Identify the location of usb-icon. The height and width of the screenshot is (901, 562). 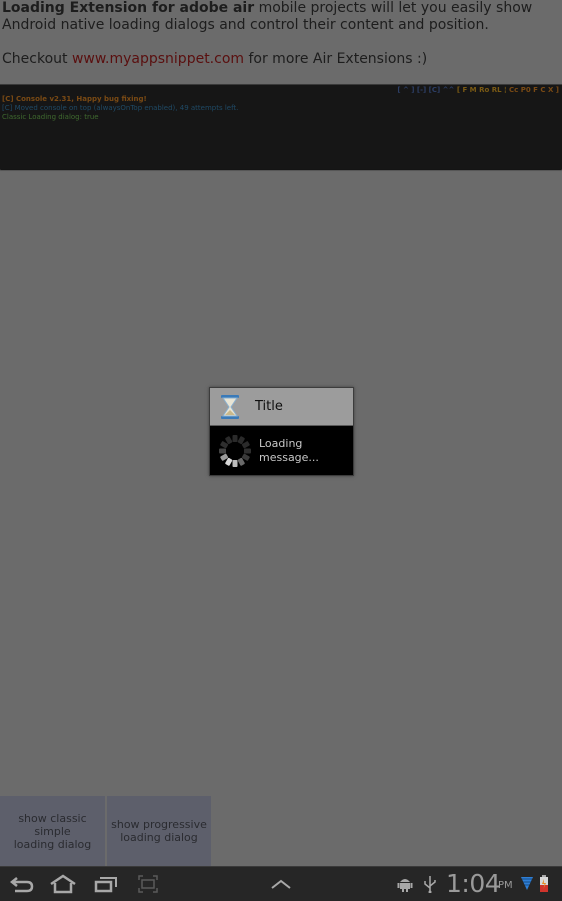
(430, 884).